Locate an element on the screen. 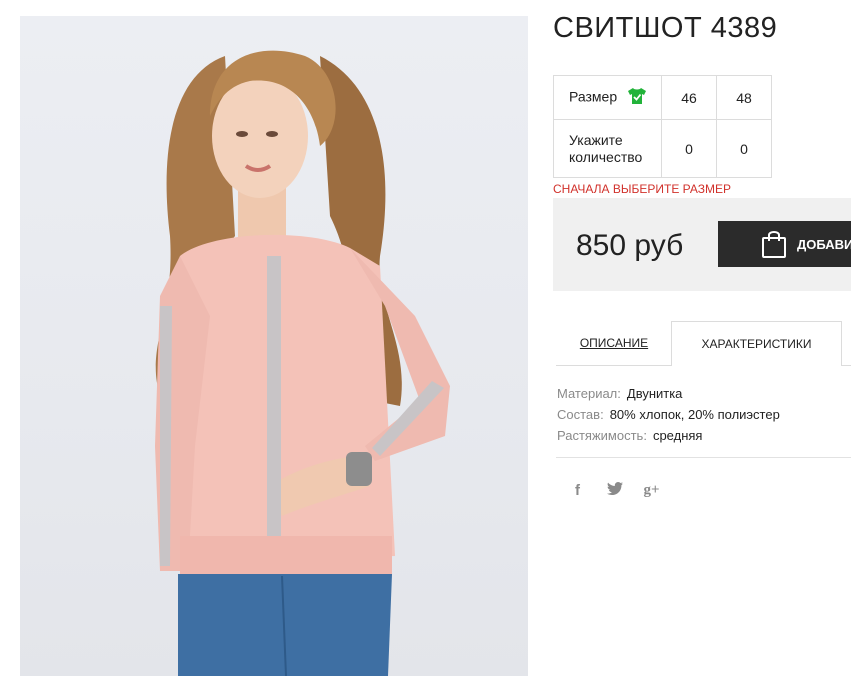 Image resolution: width=851 pixels, height=676 pixels. twitter-icon is located at coordinates (614, 490).